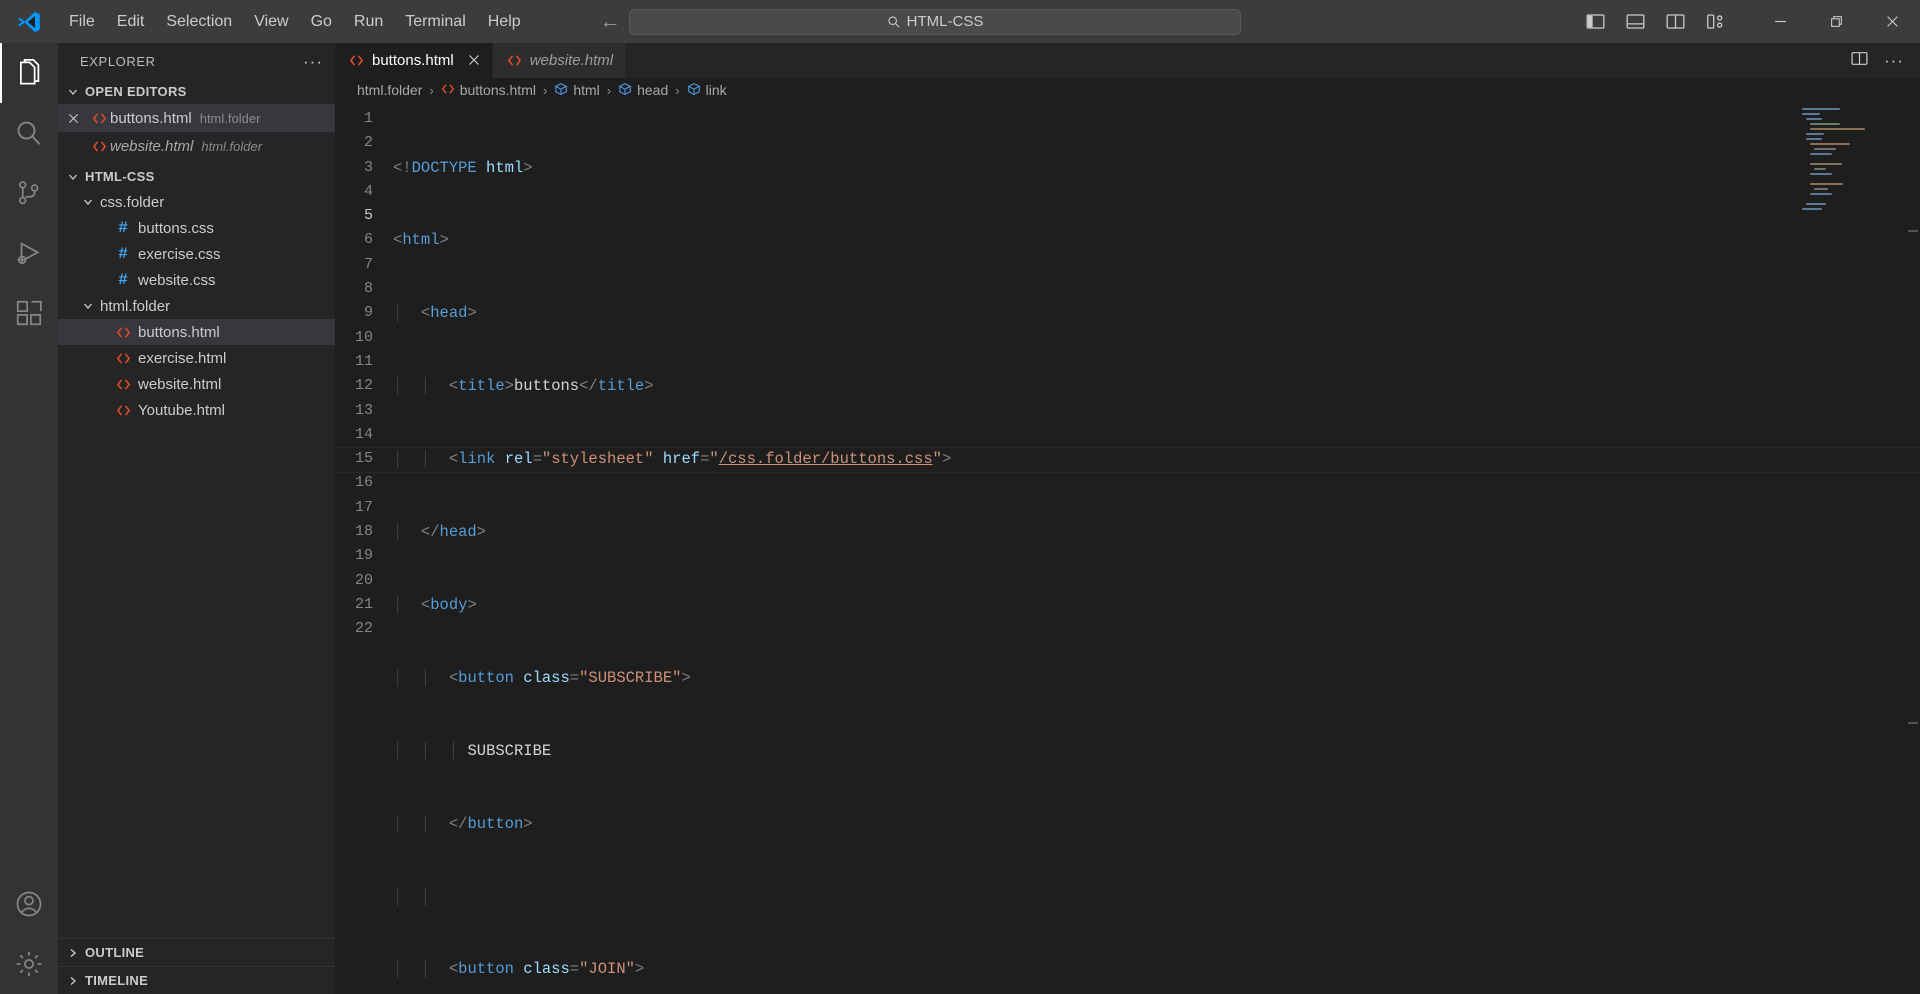 This screenshot has width=1920, height=994. What do you see at coordinates (196, 146) in the screenshot?
I see `open-editor-item-website-html: website.html html.folder` at bounding box center [196, 146].